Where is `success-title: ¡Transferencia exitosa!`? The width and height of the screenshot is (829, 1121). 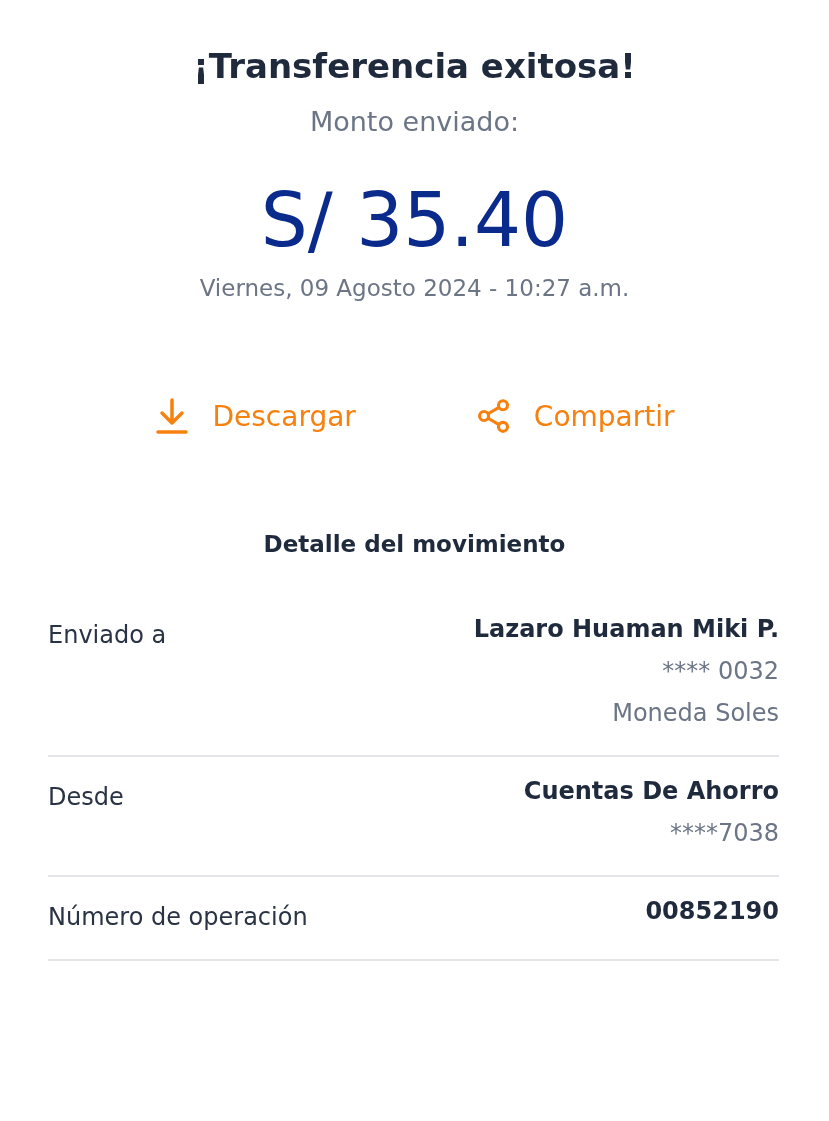 success-title: ¡Transferencia exitosa! is located at coordinates (414, 66).